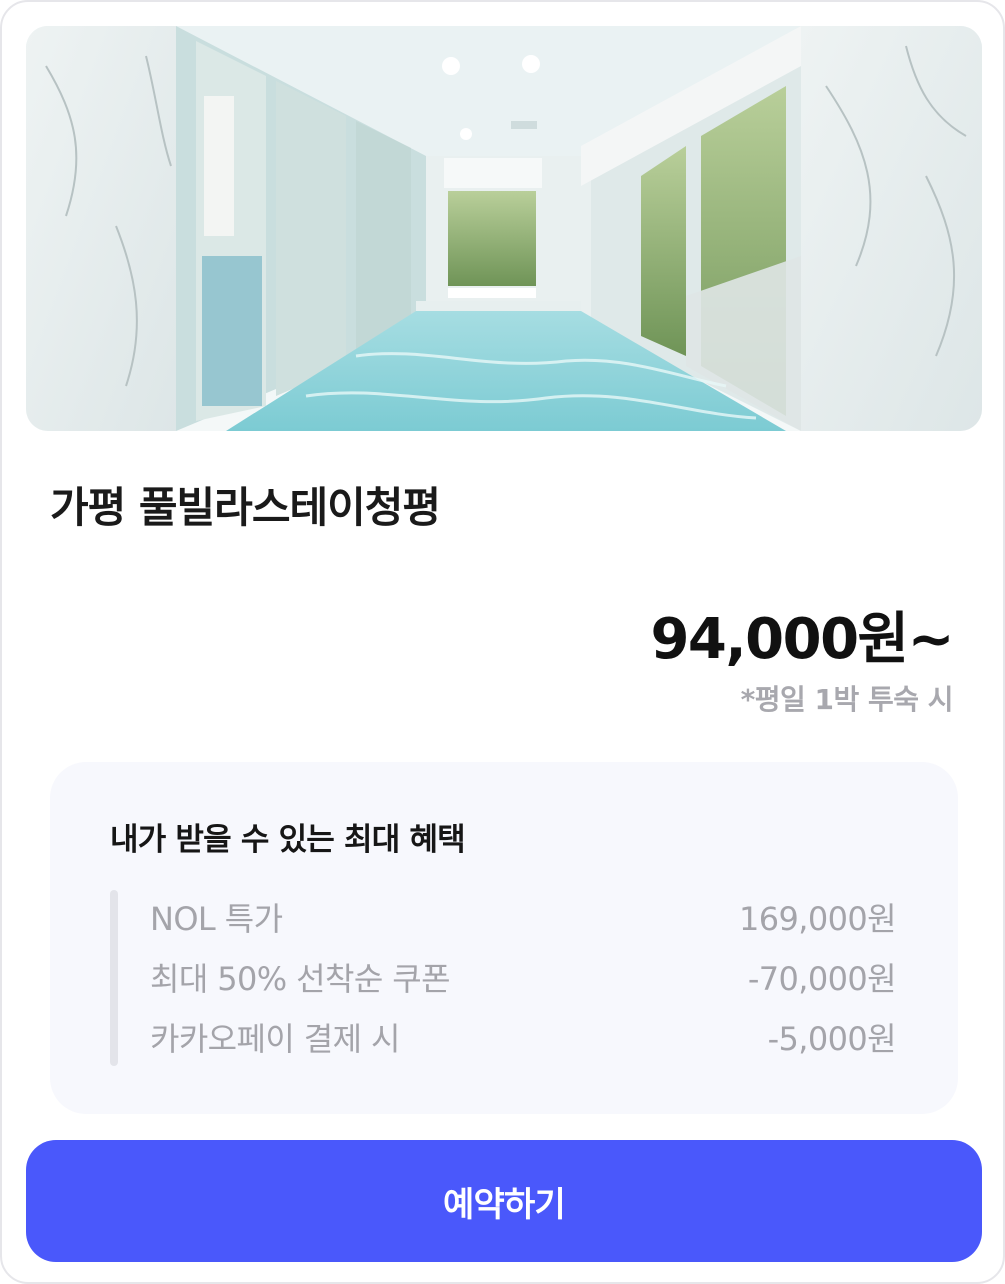 The width and height of the screenshot is (1005, 1284). I want to click on reserve-button: 예약하기, so click(504, 1201).